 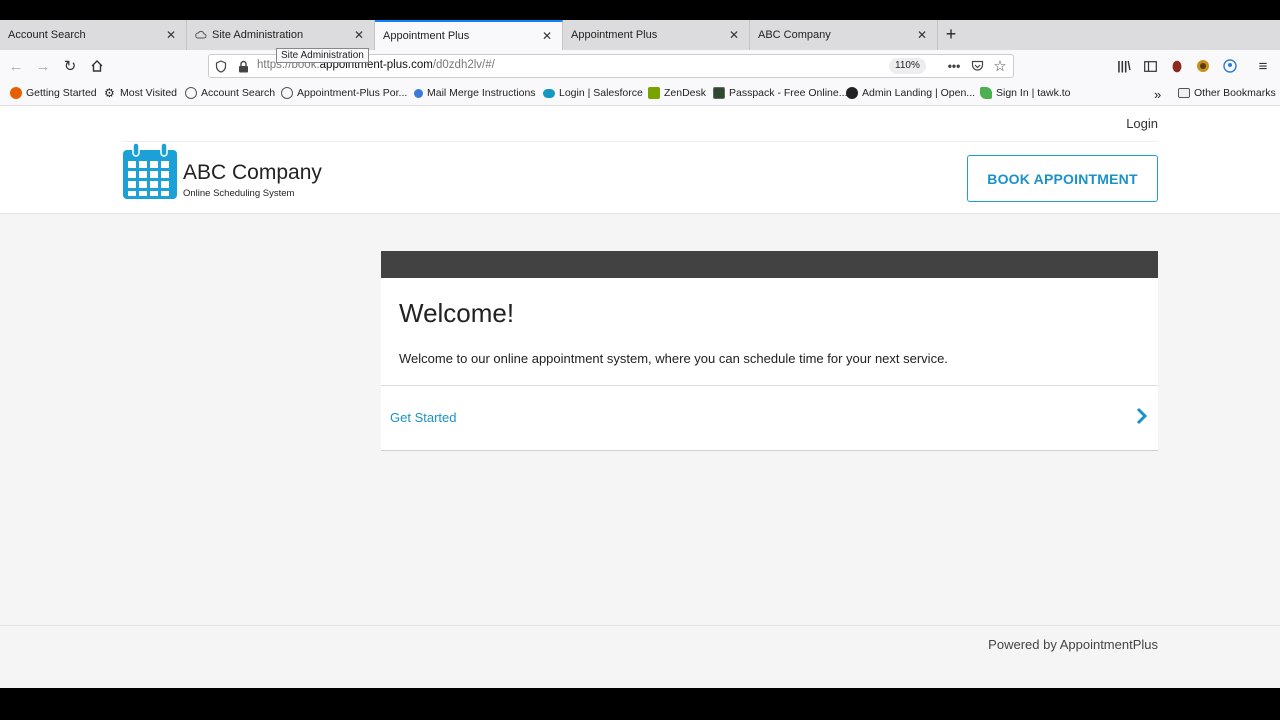 What do you see at coordinates (769, 450) in the screenshot?
I see `card-bottom-border` at bounding box center [769, 450].